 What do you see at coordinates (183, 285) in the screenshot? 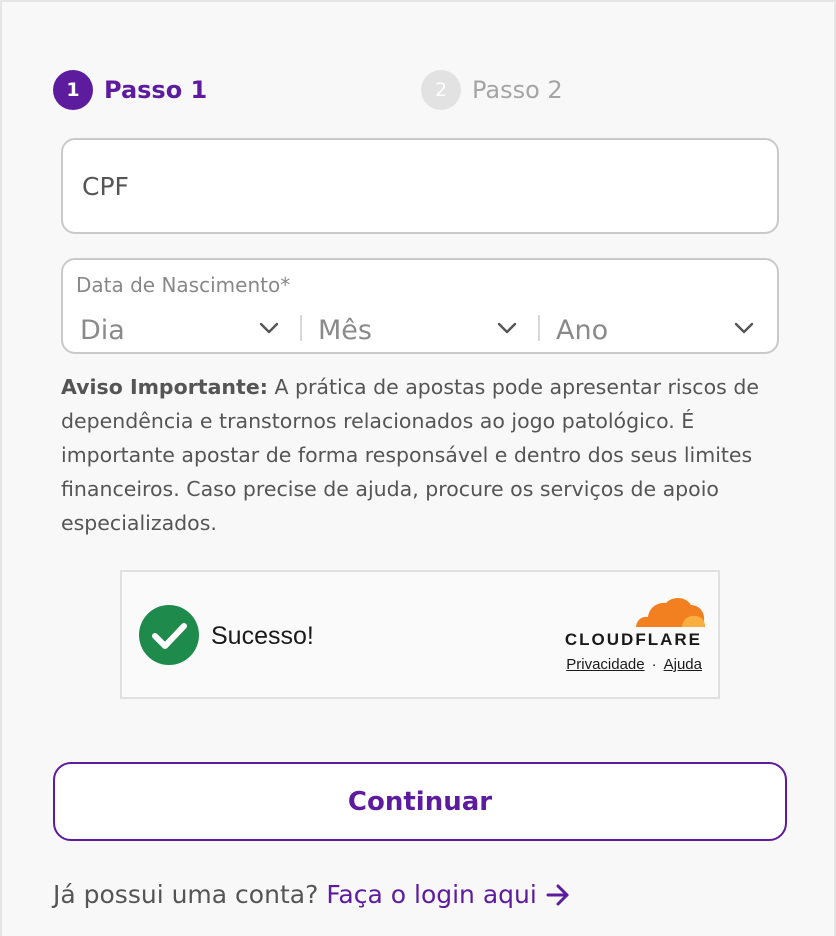
I see `birthdate-label: Data de Nascimento*` at bounding box center [183, 285].